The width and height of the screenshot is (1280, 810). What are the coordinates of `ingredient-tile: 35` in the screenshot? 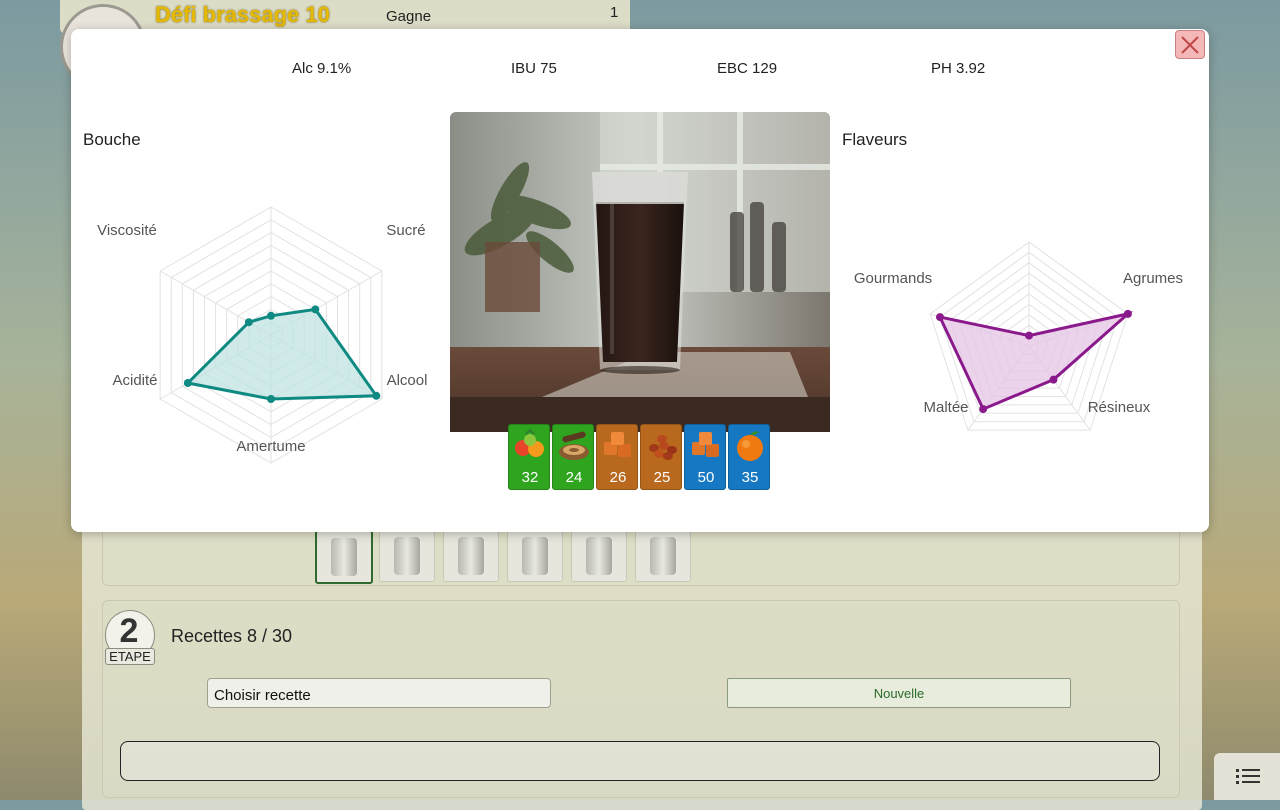 It's located at (749, 457).